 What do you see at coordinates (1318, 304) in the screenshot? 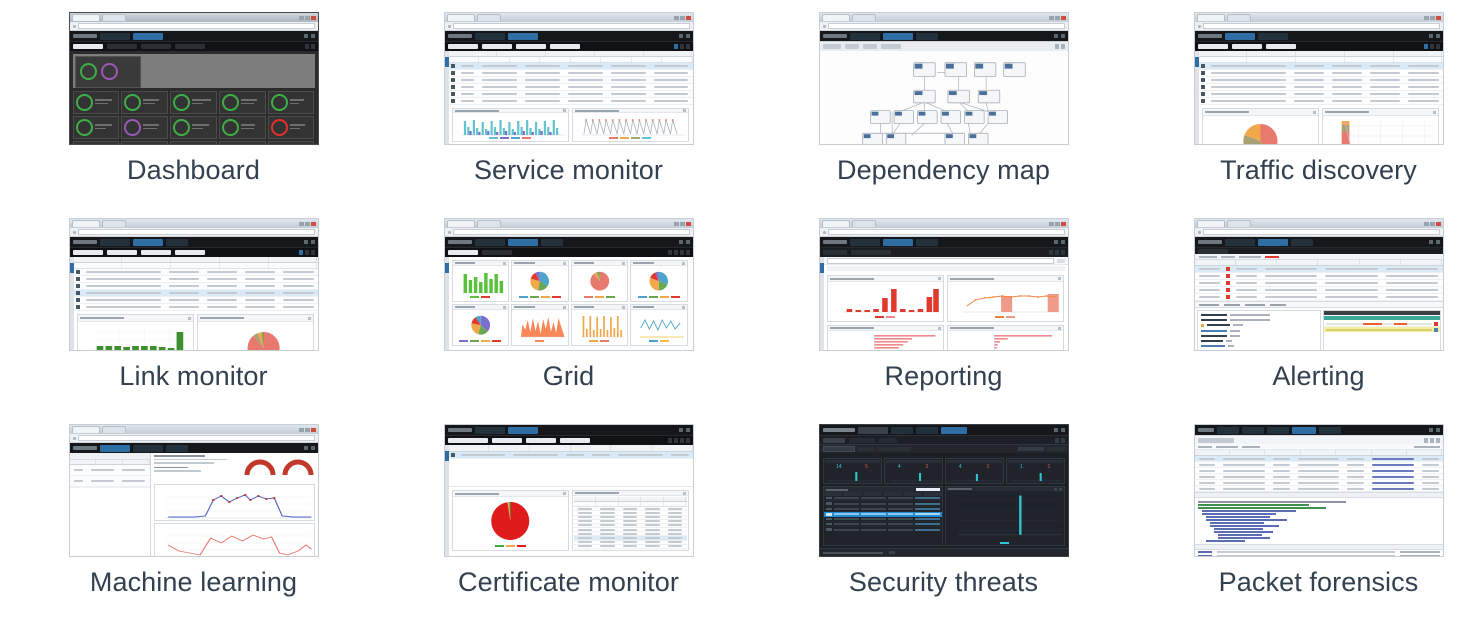
I see `alert-tab-strip` at bounding box center [1318, 304].